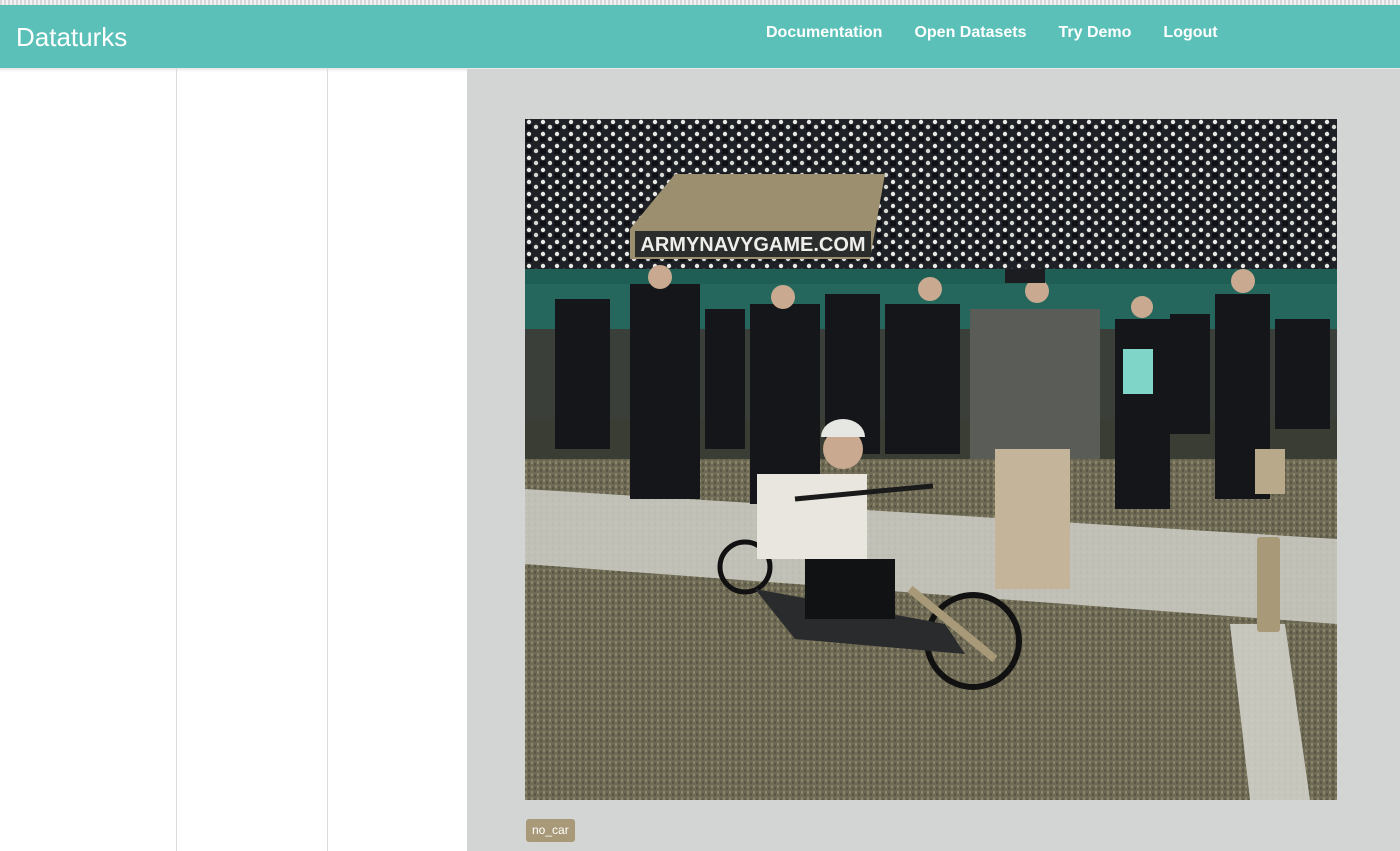 This screenshot has width=1400, height=851. I want to click on nav-open-datasets: Open Datasets, so click(970, 33).